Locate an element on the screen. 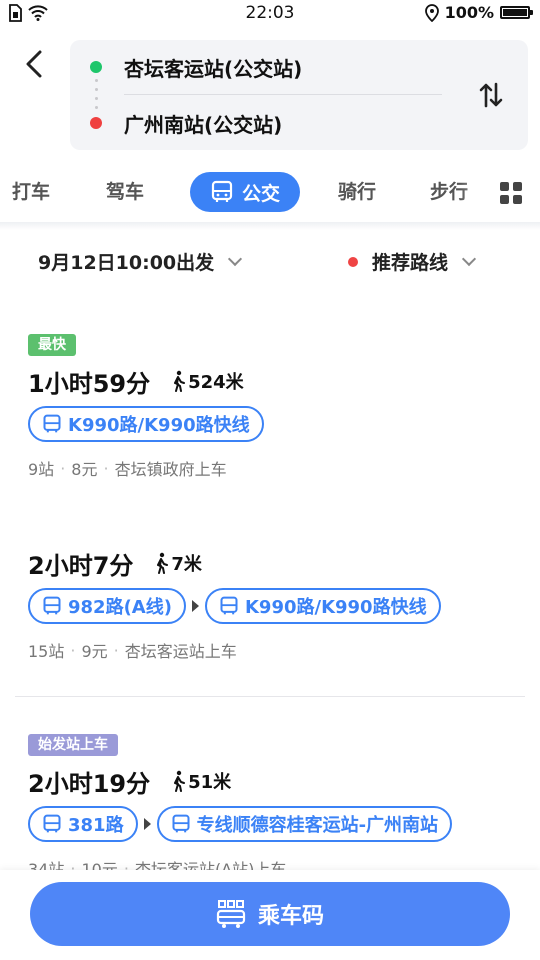 This screenshot has height=960, width=540. bottom-bar: 乘车码 is located at coordinates (270, 915).